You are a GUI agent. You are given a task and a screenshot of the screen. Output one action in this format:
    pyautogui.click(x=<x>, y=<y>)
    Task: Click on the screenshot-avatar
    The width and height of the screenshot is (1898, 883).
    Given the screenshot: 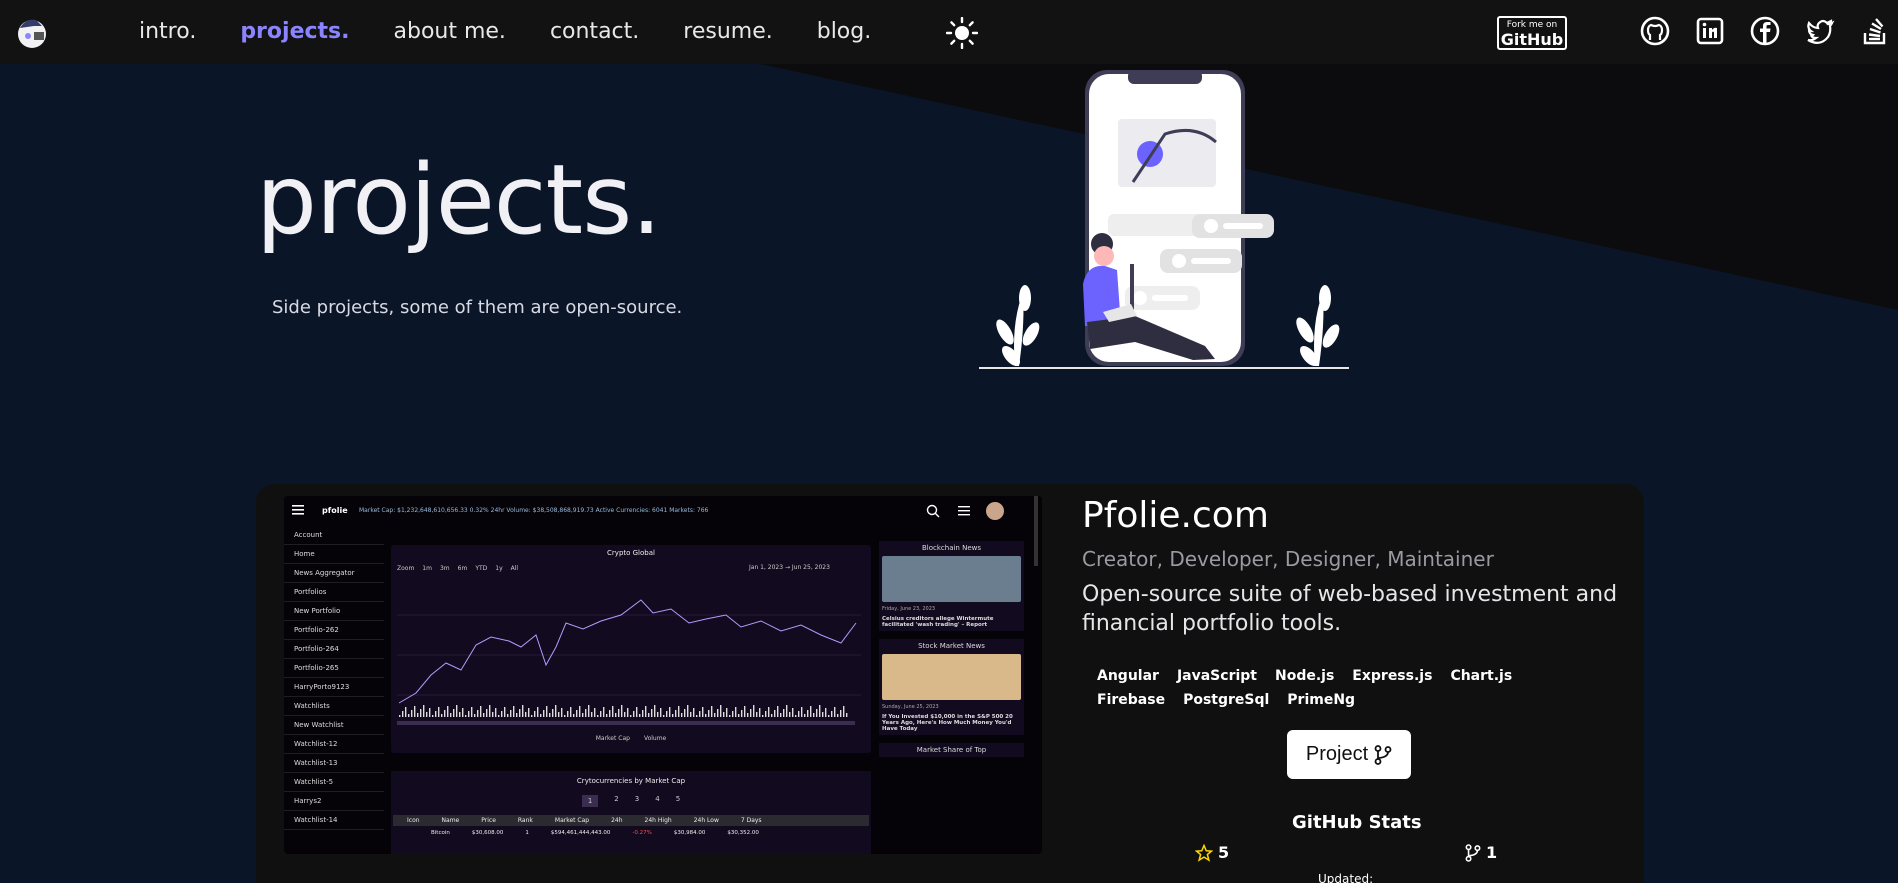 What is the action you would take?
    pyautogui.click(x=995, y=511)
    